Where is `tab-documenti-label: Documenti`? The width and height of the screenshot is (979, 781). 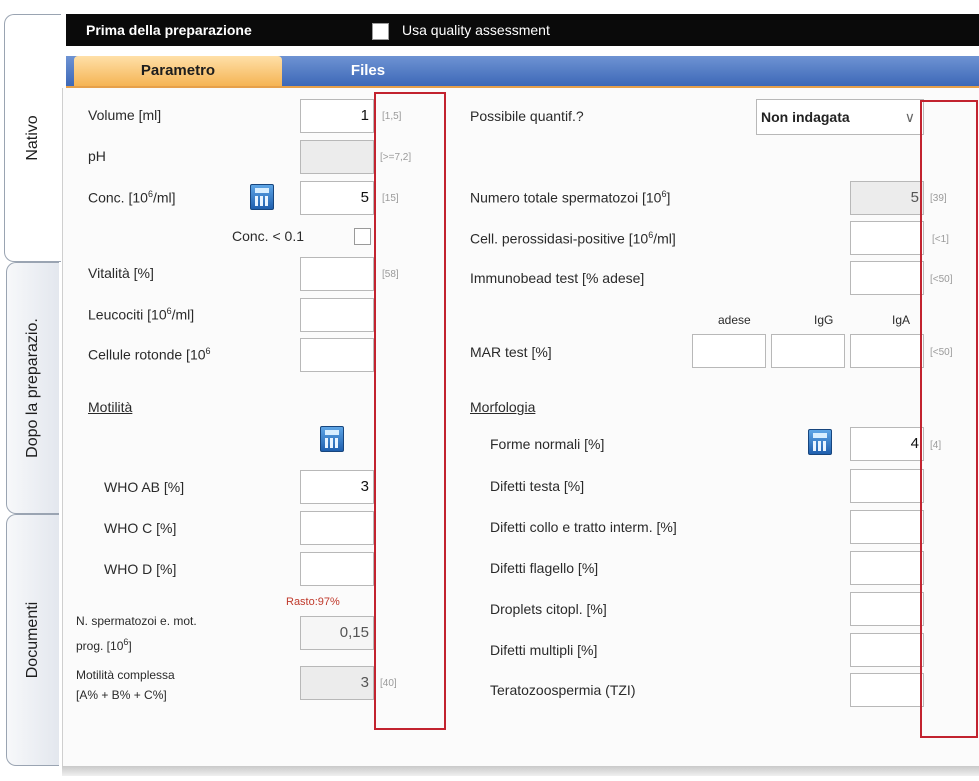
tab-documenti-label: Documenti is located at coordinates (32, 640).